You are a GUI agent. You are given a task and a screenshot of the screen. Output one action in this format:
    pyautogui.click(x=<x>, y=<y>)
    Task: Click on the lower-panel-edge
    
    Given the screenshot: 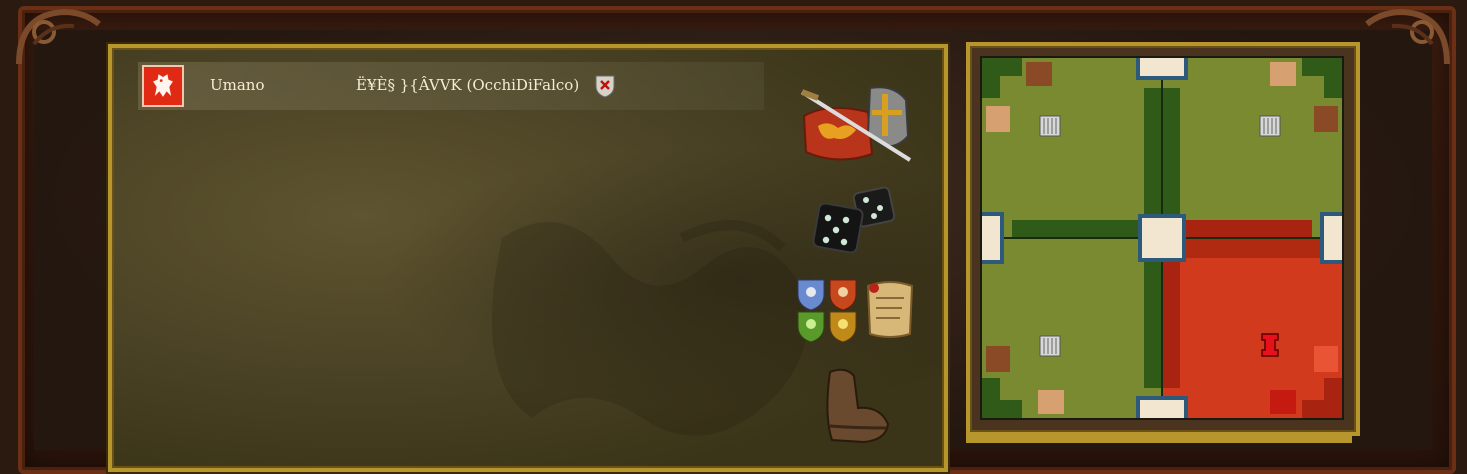 What is the action you would take?
    pyautogui.click(x=1159, y=438)
    